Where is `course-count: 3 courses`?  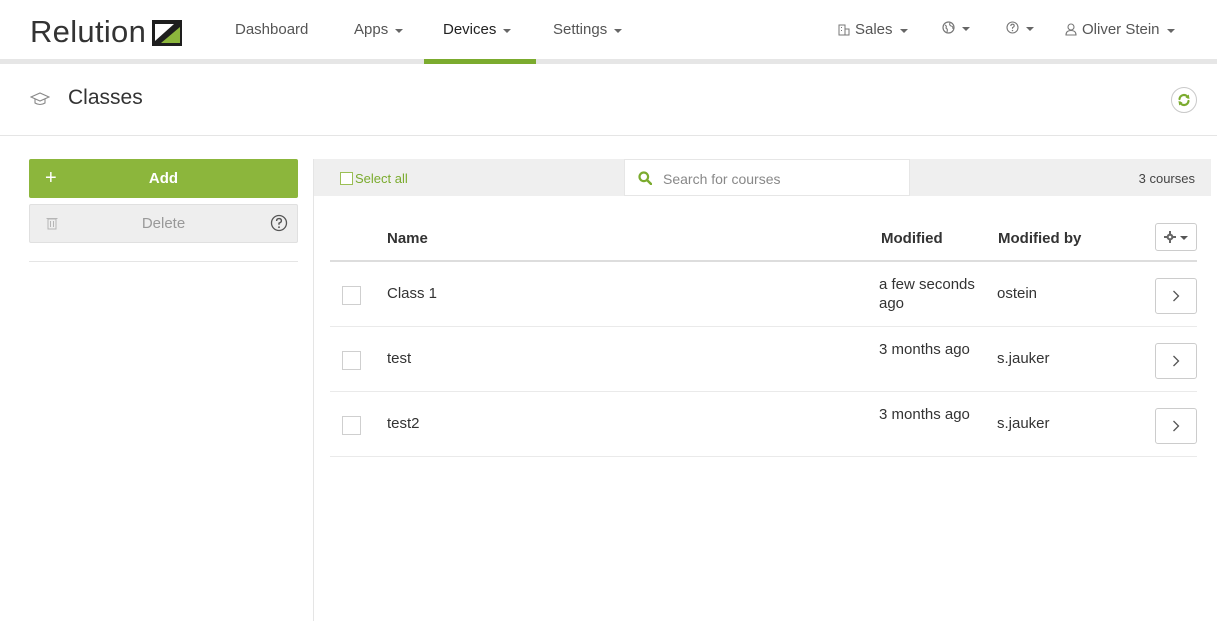 course-count: 3 courses is located at coordinates (1166, 178).